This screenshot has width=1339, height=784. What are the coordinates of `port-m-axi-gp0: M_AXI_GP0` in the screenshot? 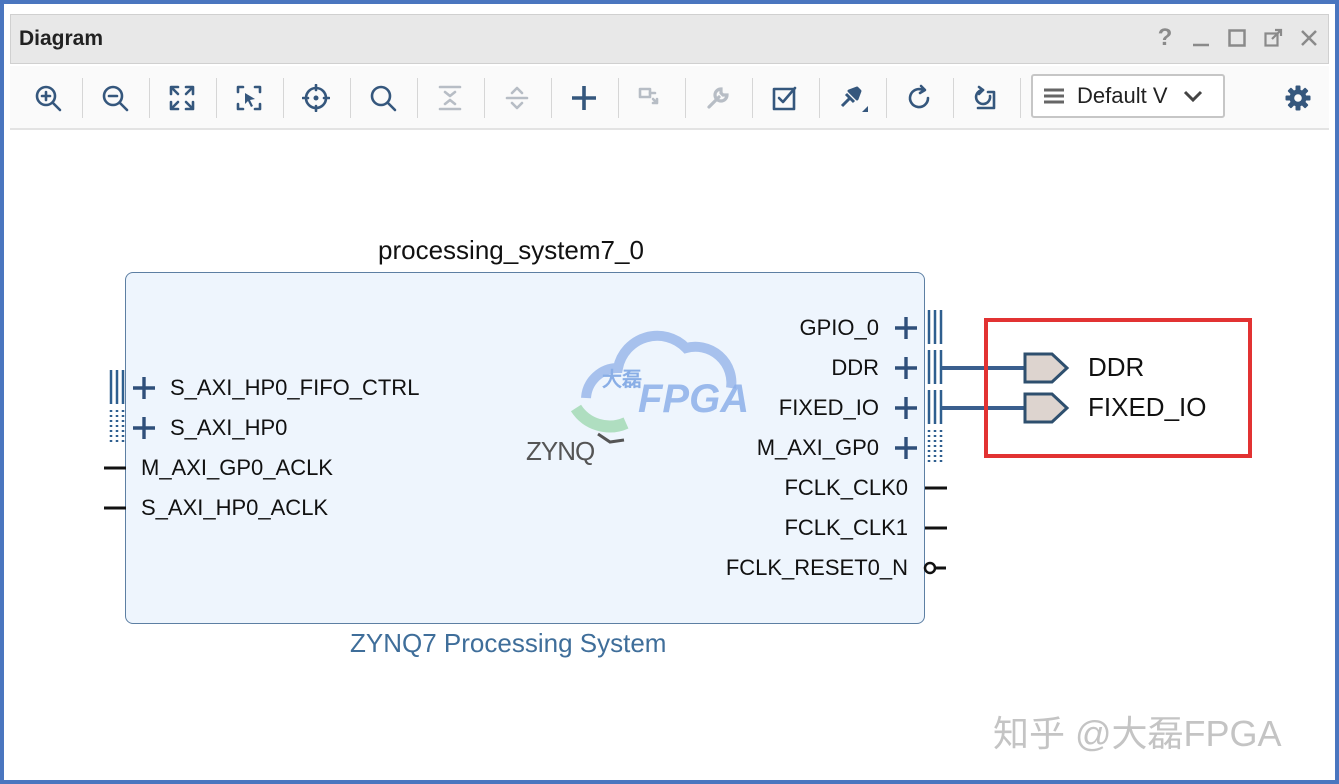 It's located at (818, 448).